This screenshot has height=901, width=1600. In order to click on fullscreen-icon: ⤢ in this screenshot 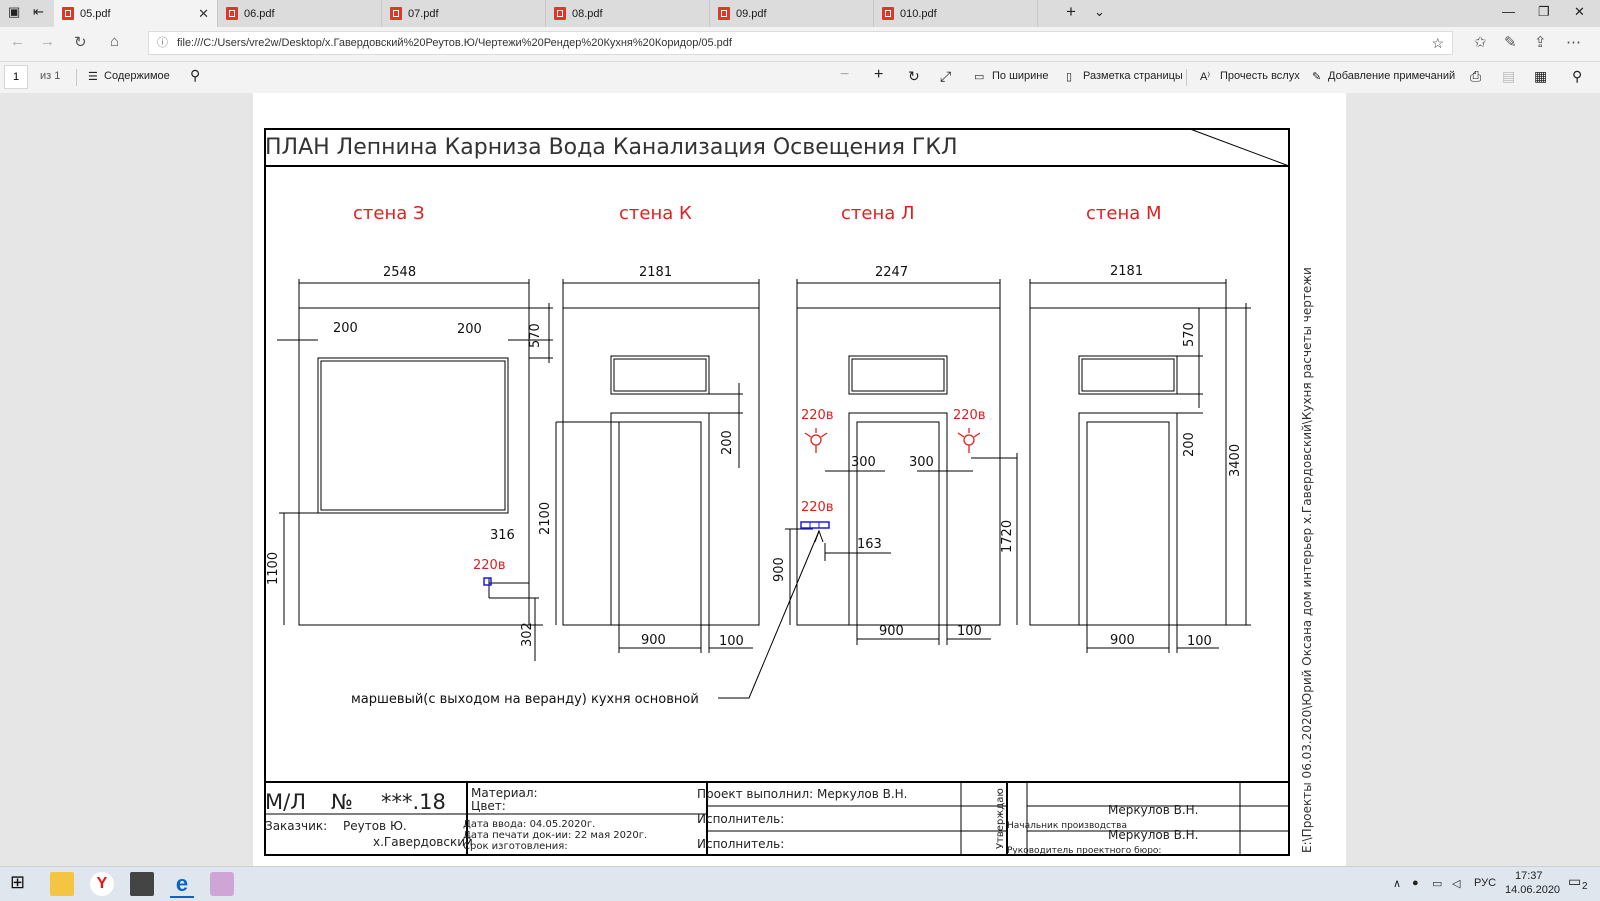, I will do `click(945, 76)`.